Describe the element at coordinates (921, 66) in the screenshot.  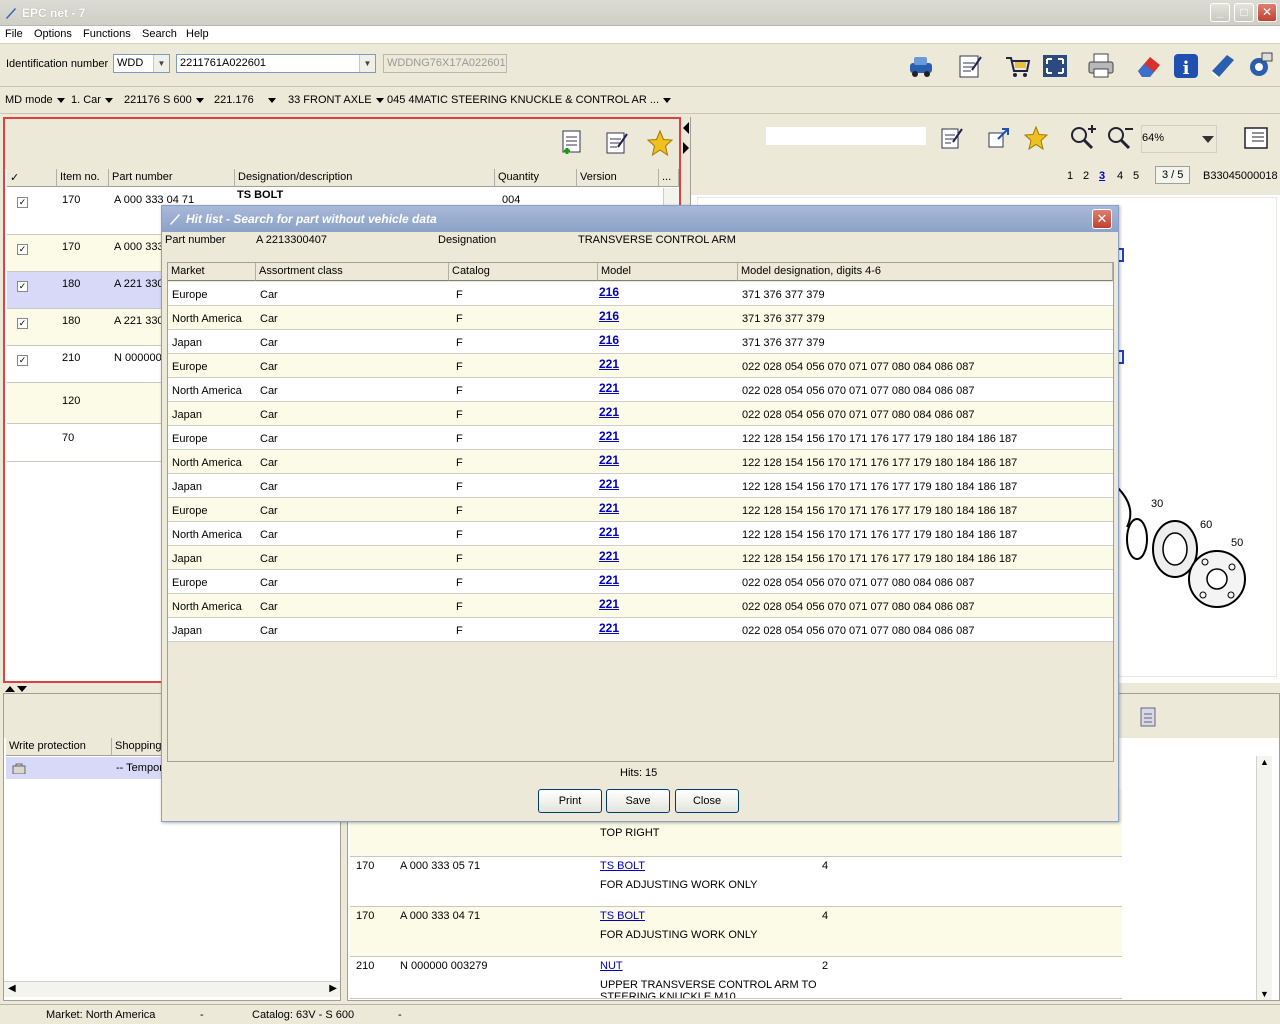
I see `vehicle-icon` at that location.